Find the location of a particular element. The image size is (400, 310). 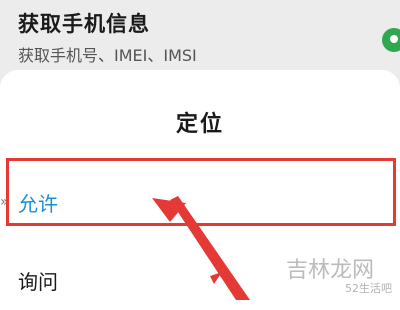

permission-subtitle: 获取手机号、IMEI、IMSI is located at coordinates (107, 55).